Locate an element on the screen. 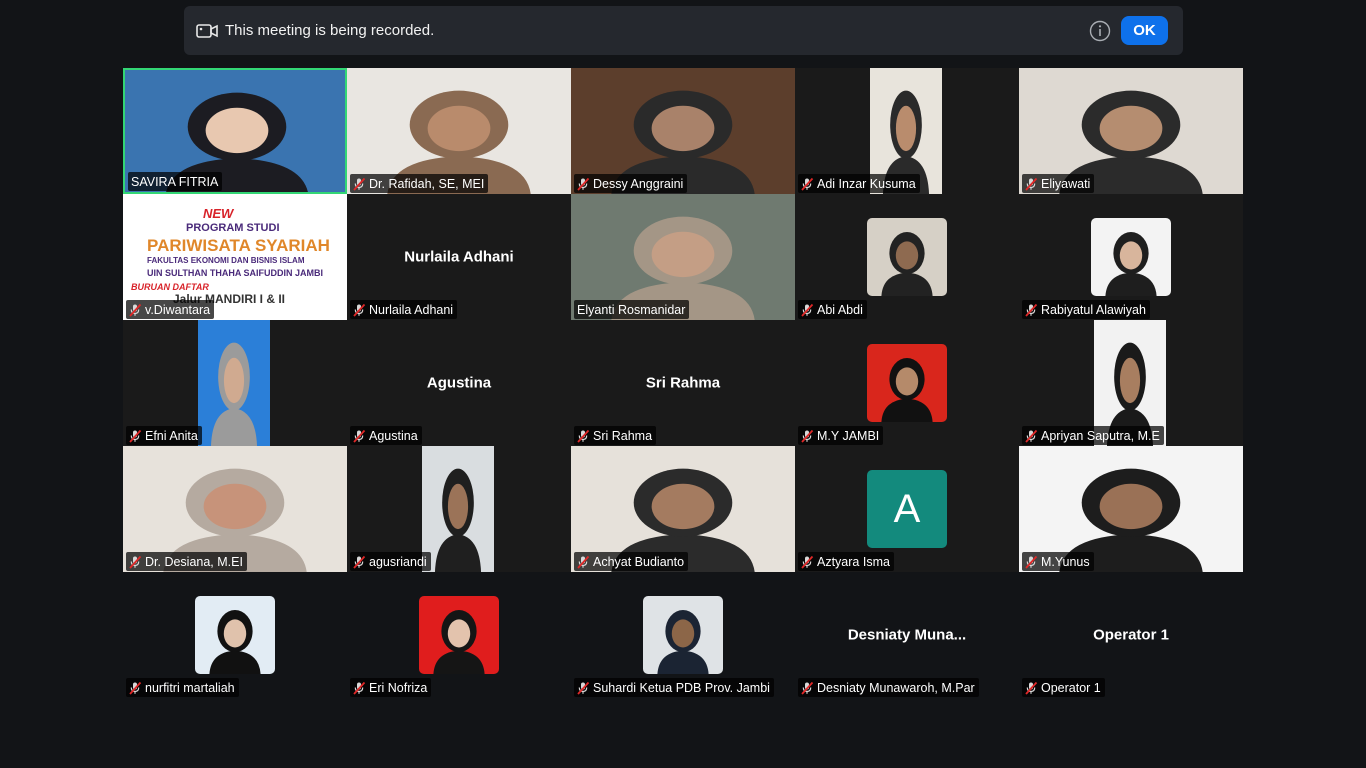 The height and width of the screenshot is (768, 1366). participant-name: Aztyara Isma is located at coordinates (853, 561).